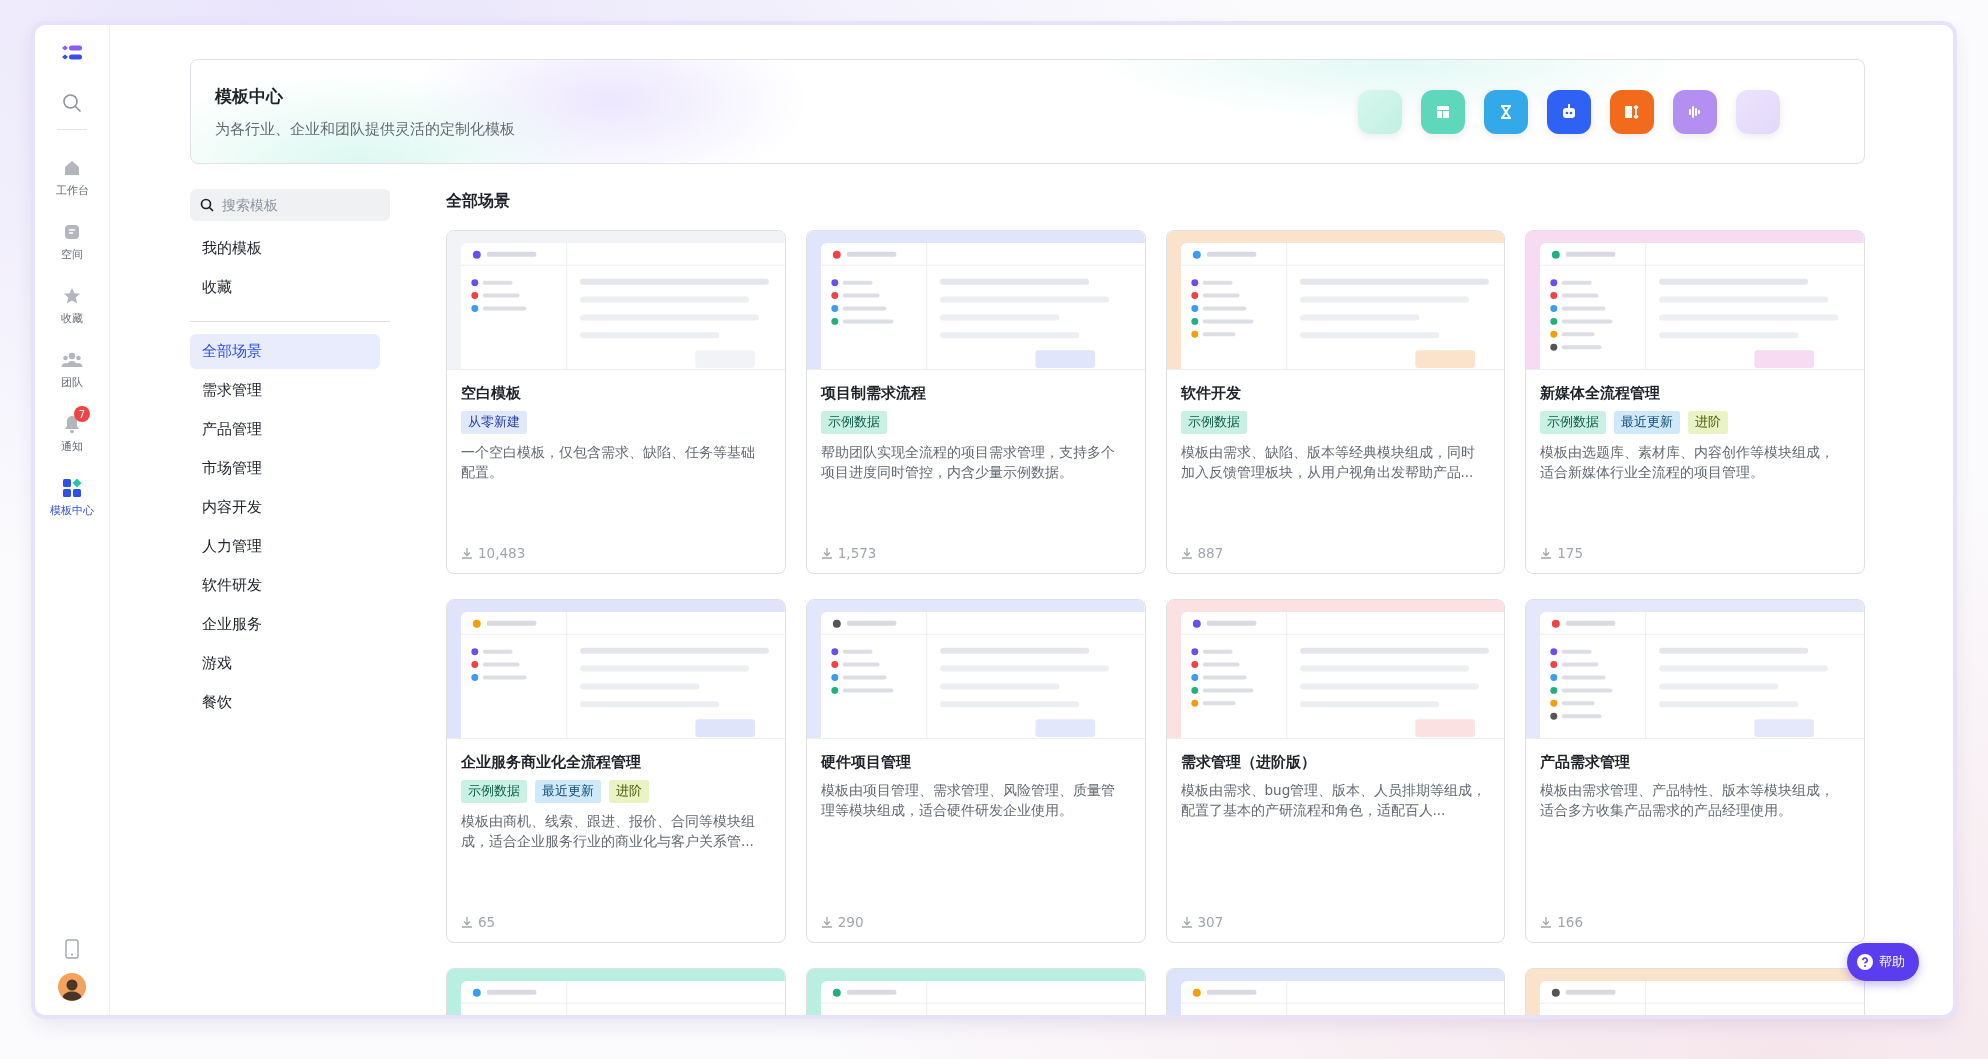  What do you see at coordinates (285, 546) in the screenshot?
I see `category-item: 人力管理` at bounding box center [285, 546].